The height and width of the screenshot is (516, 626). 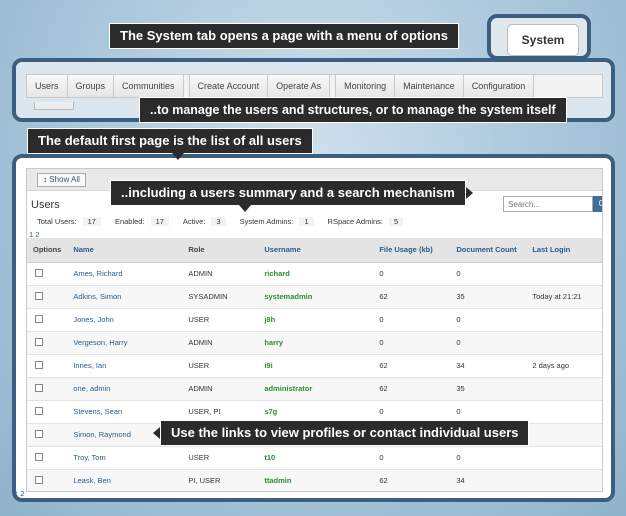 I want to click on col-name: Name, so click(x=125, y=250).